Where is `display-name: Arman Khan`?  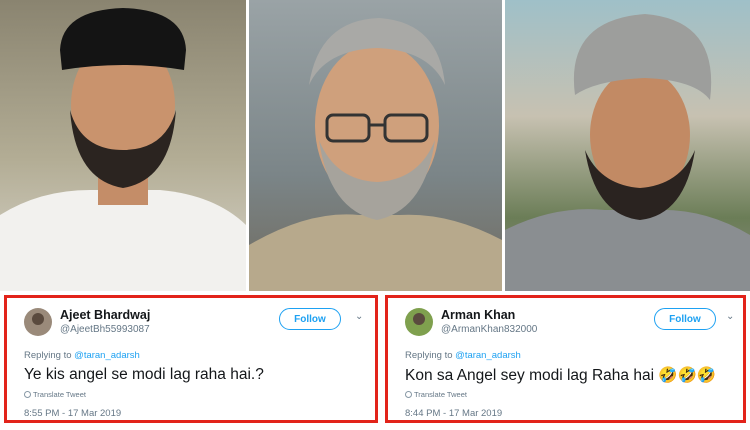 display-name: Arman Khan is located at coordinates (478, 315).